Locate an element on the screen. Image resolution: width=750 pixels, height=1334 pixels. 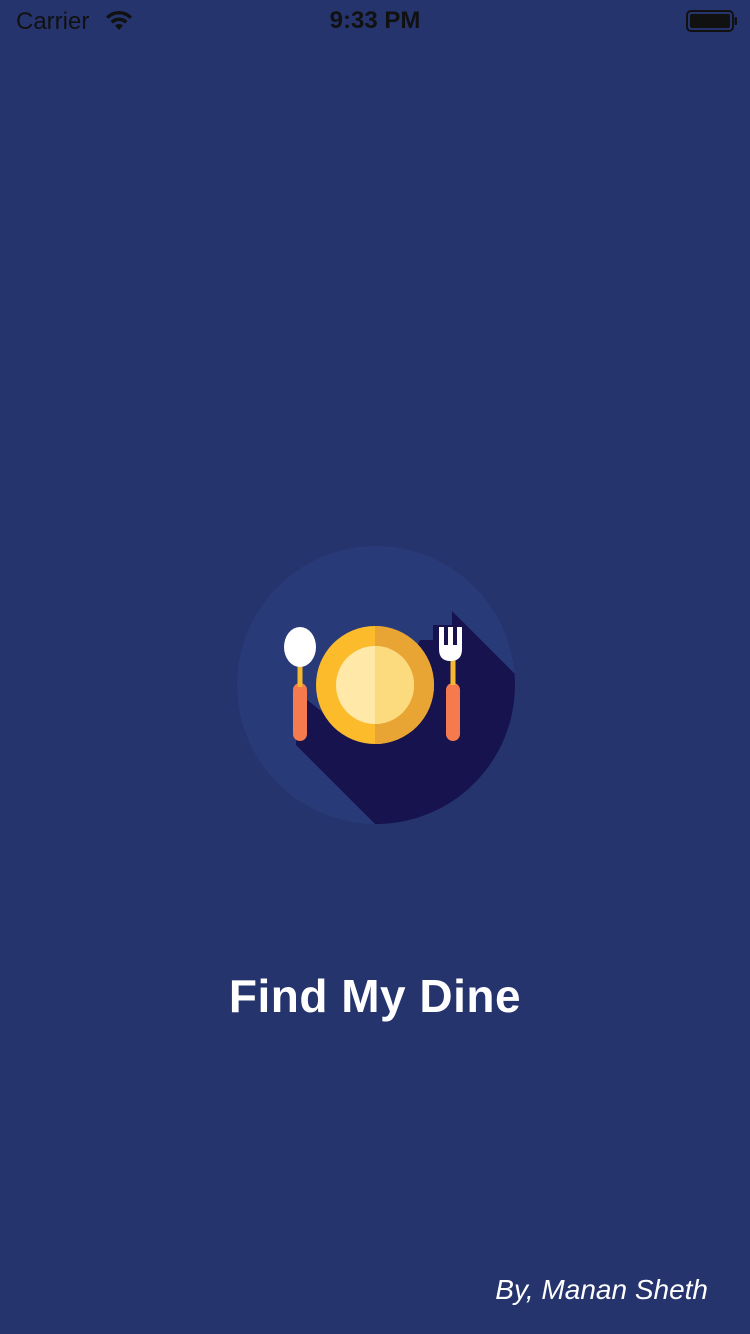
app-title: Find My Dine is located at coordinates (375, 996).